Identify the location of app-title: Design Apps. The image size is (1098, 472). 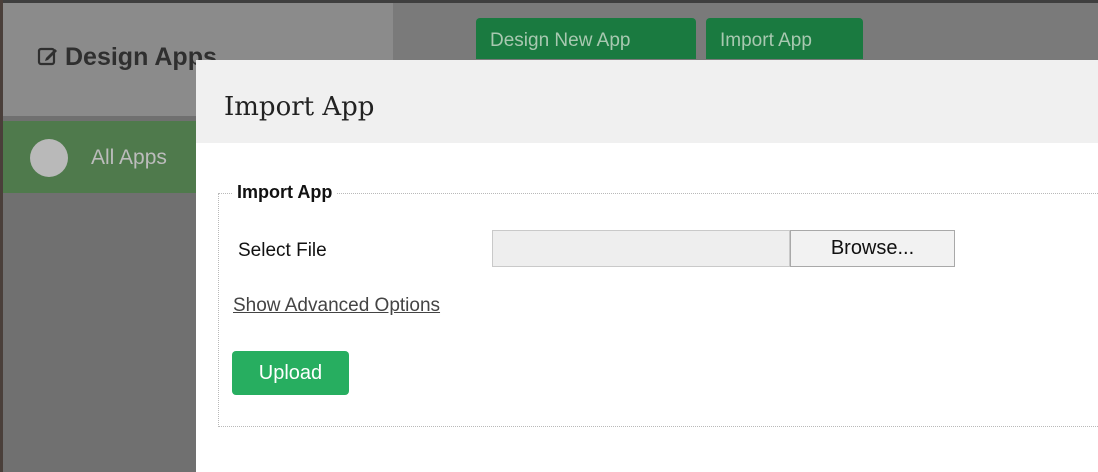
(127, 57).